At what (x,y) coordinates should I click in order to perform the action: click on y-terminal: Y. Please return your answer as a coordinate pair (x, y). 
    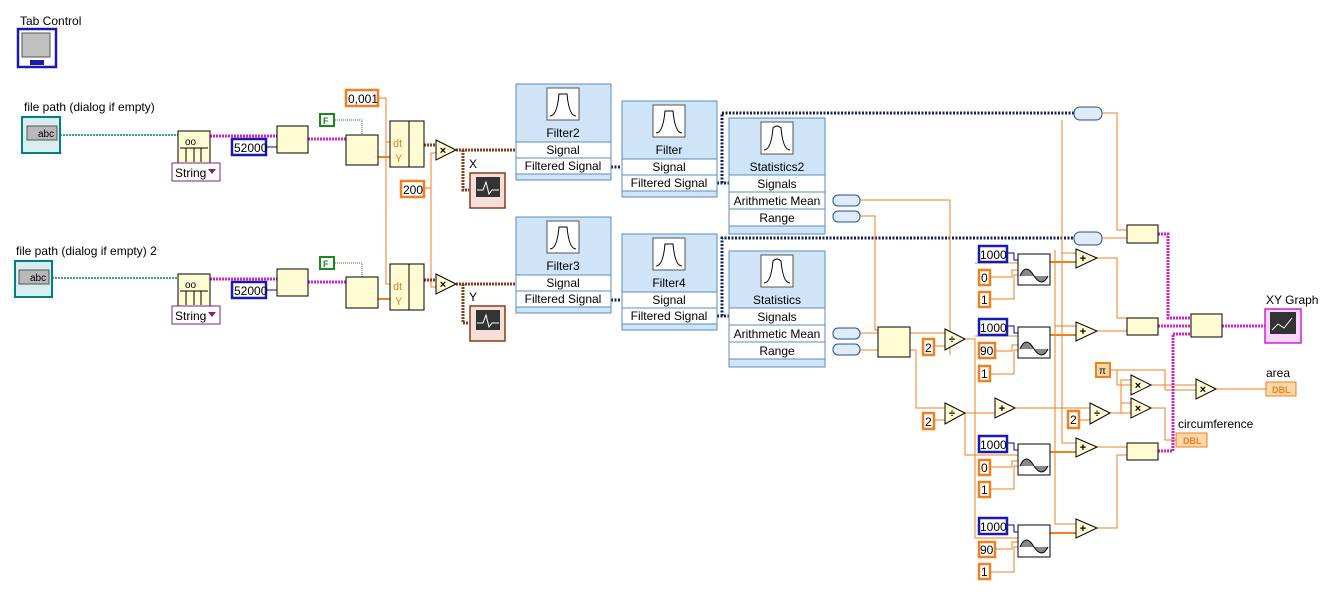
    Looking at the image, I should click on (399, 302).